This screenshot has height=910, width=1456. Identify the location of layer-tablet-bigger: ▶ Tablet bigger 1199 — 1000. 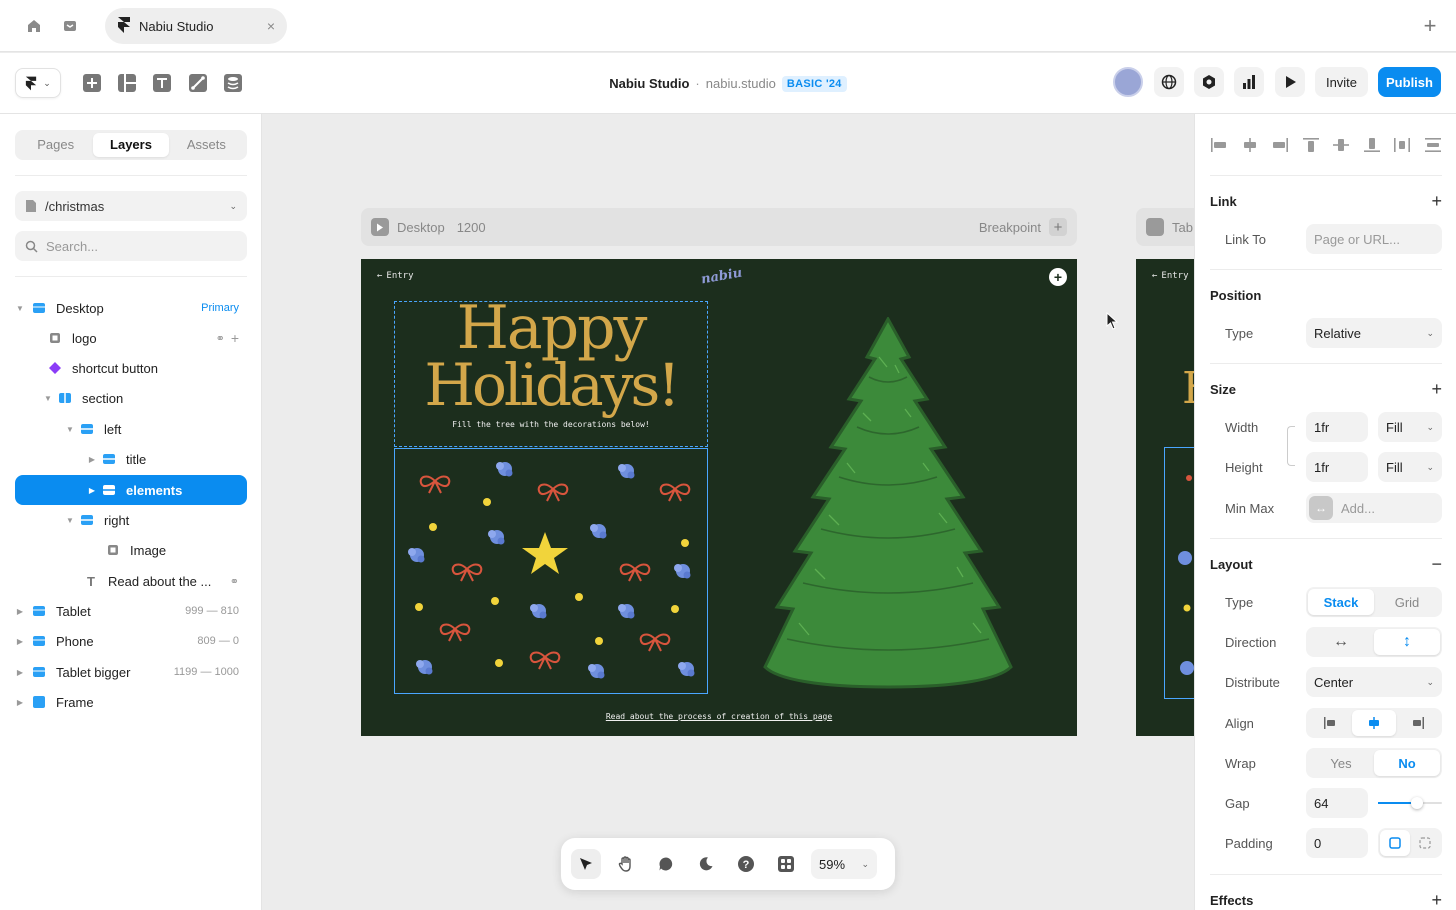
(131, 672).